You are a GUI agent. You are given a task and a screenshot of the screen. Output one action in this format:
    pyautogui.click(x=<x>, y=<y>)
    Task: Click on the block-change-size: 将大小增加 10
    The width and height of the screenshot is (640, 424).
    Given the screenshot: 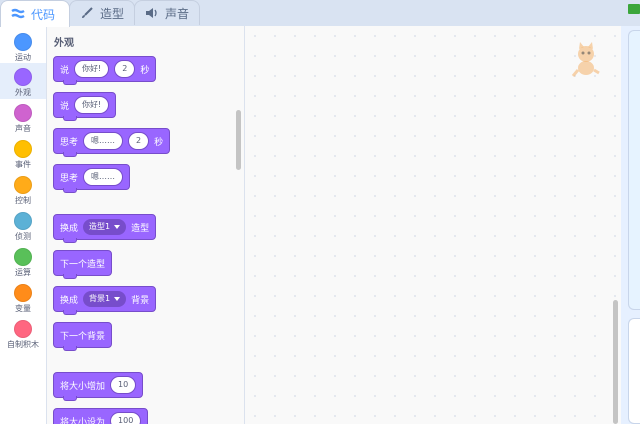 What is the action you would take?
    pyautogui.click(x=98, y=386)
    